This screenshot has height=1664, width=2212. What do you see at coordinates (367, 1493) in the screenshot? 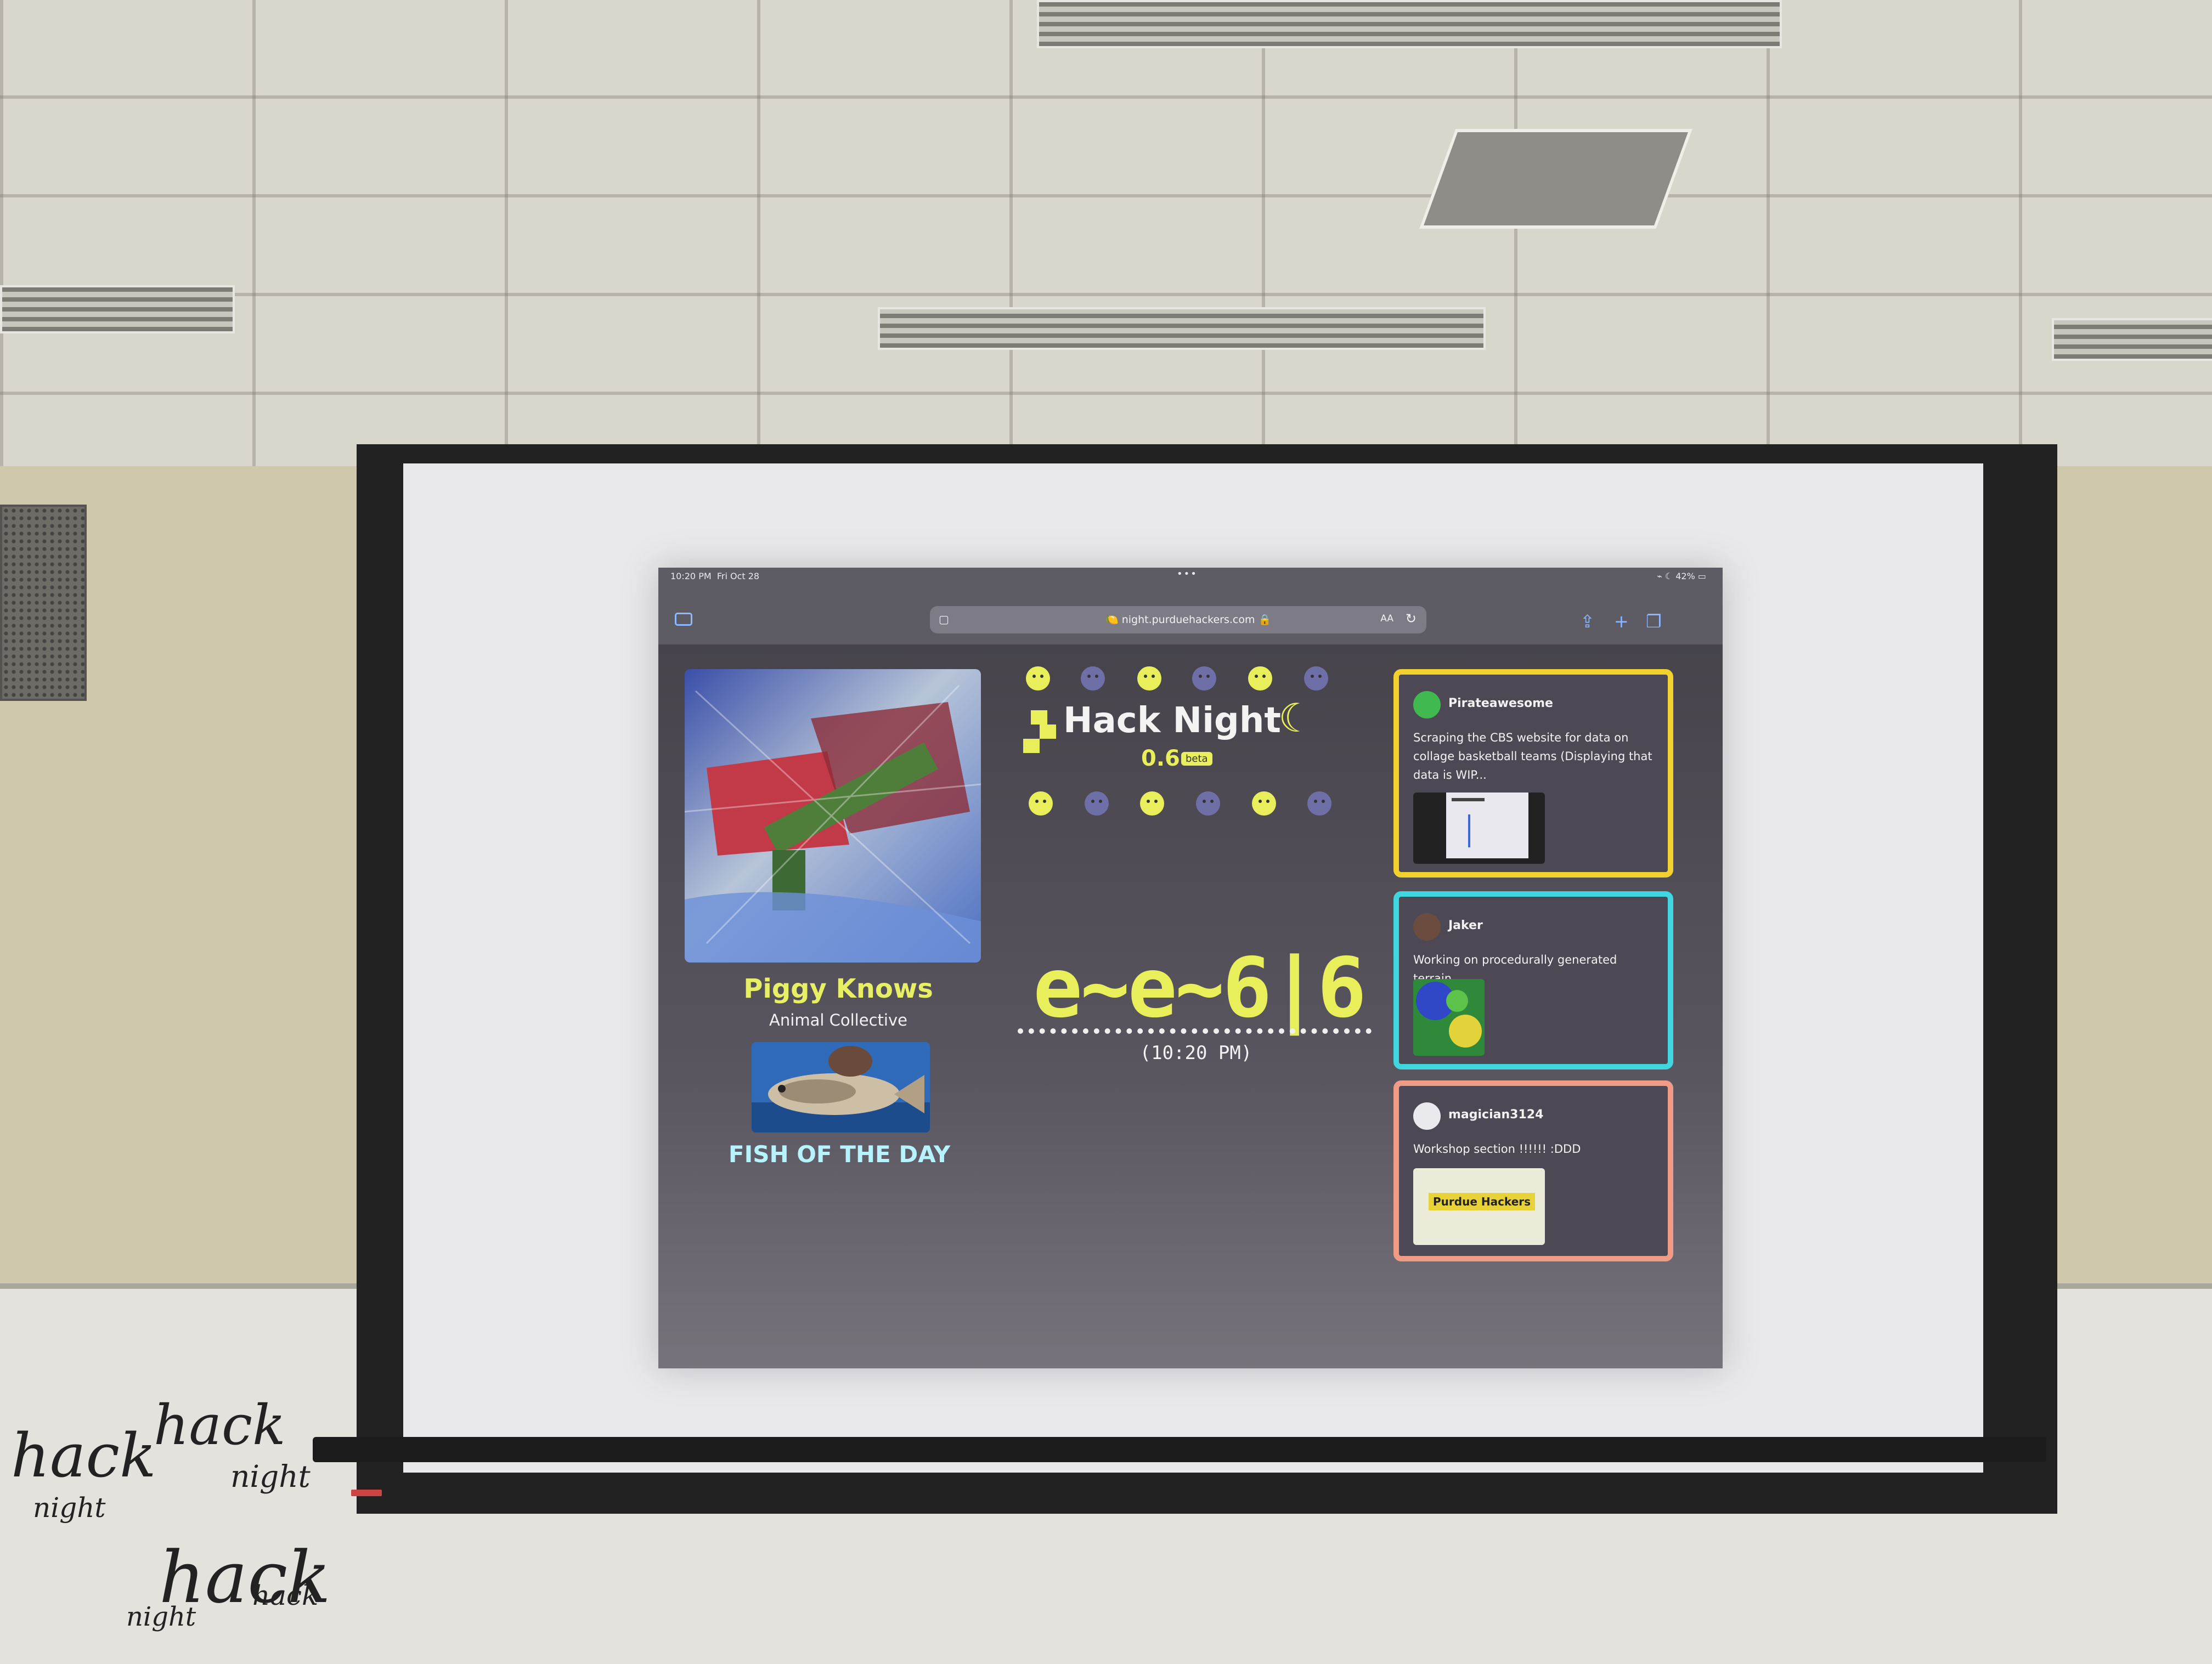
I see `projector-logo` at bounding box center [367, 1493].